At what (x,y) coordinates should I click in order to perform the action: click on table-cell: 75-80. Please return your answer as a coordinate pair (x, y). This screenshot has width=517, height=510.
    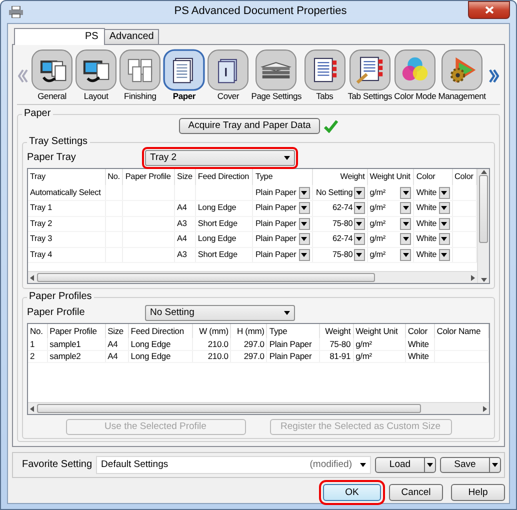
    Looking at the image, I should click on (340, 343).